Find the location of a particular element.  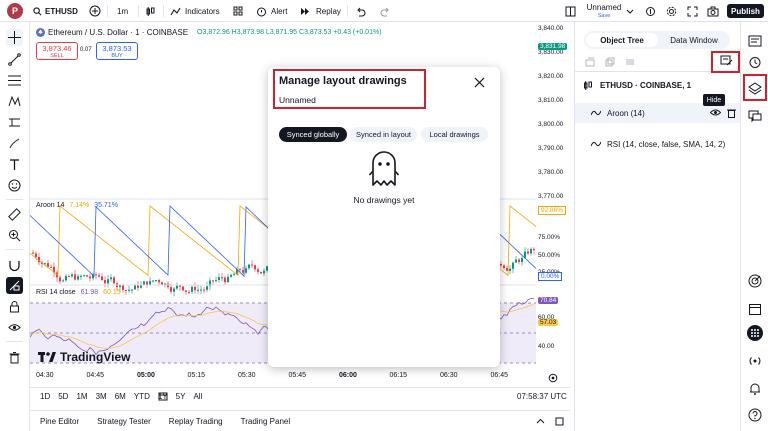

tab-trading-panel: Trading Panel is located at coordinates (266, 421).